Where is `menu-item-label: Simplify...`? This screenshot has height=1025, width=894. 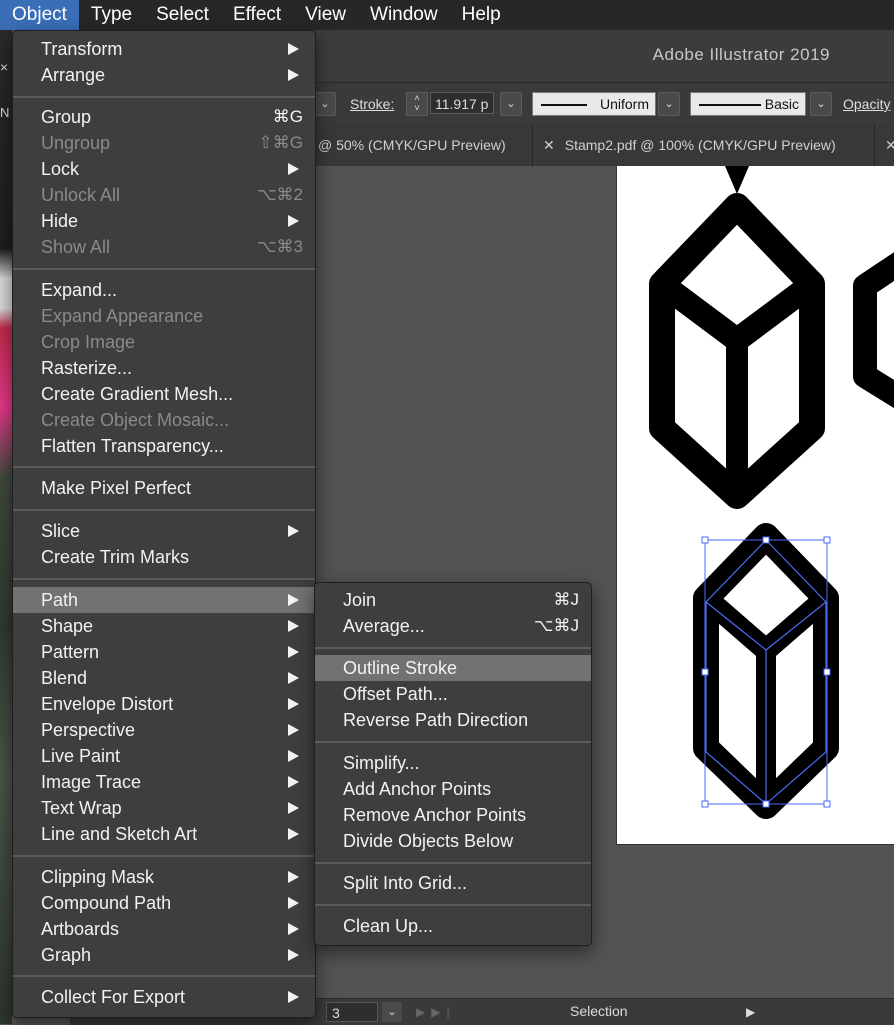
menu-item-label: Simplify... is located at coordinates (381, 763).